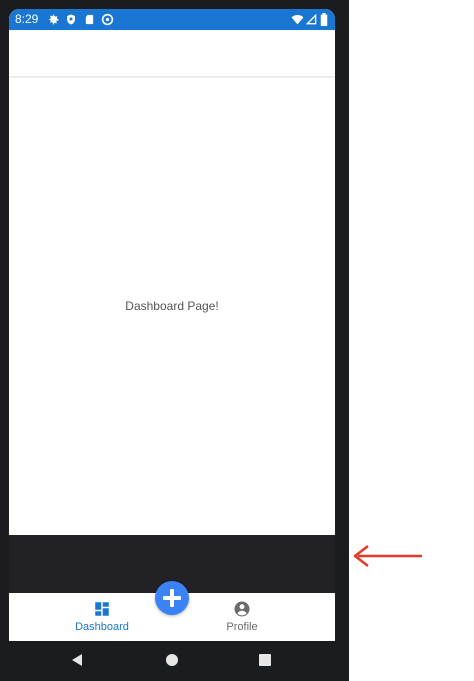 Image resolution: width=474 pixels, height=681 pixels. Describe the element at coordinates (77, 660) in the screenshot. I see `back-icon` at that location.